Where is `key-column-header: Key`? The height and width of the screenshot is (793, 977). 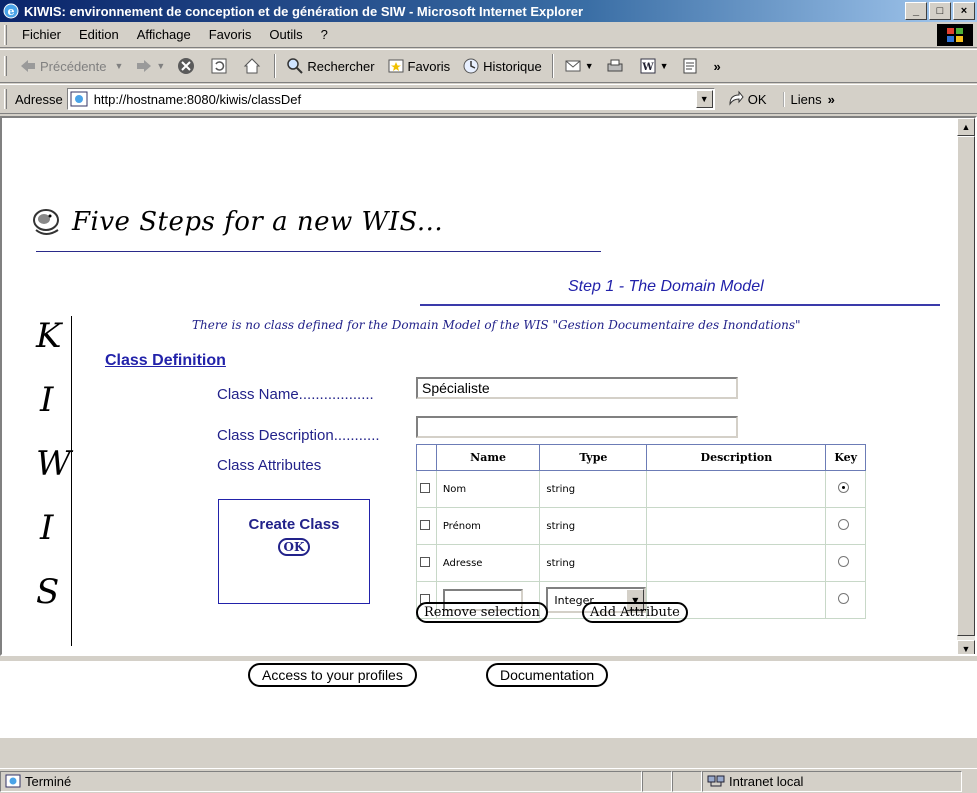
key-column-header: Key is located at coordinates (845, 457).